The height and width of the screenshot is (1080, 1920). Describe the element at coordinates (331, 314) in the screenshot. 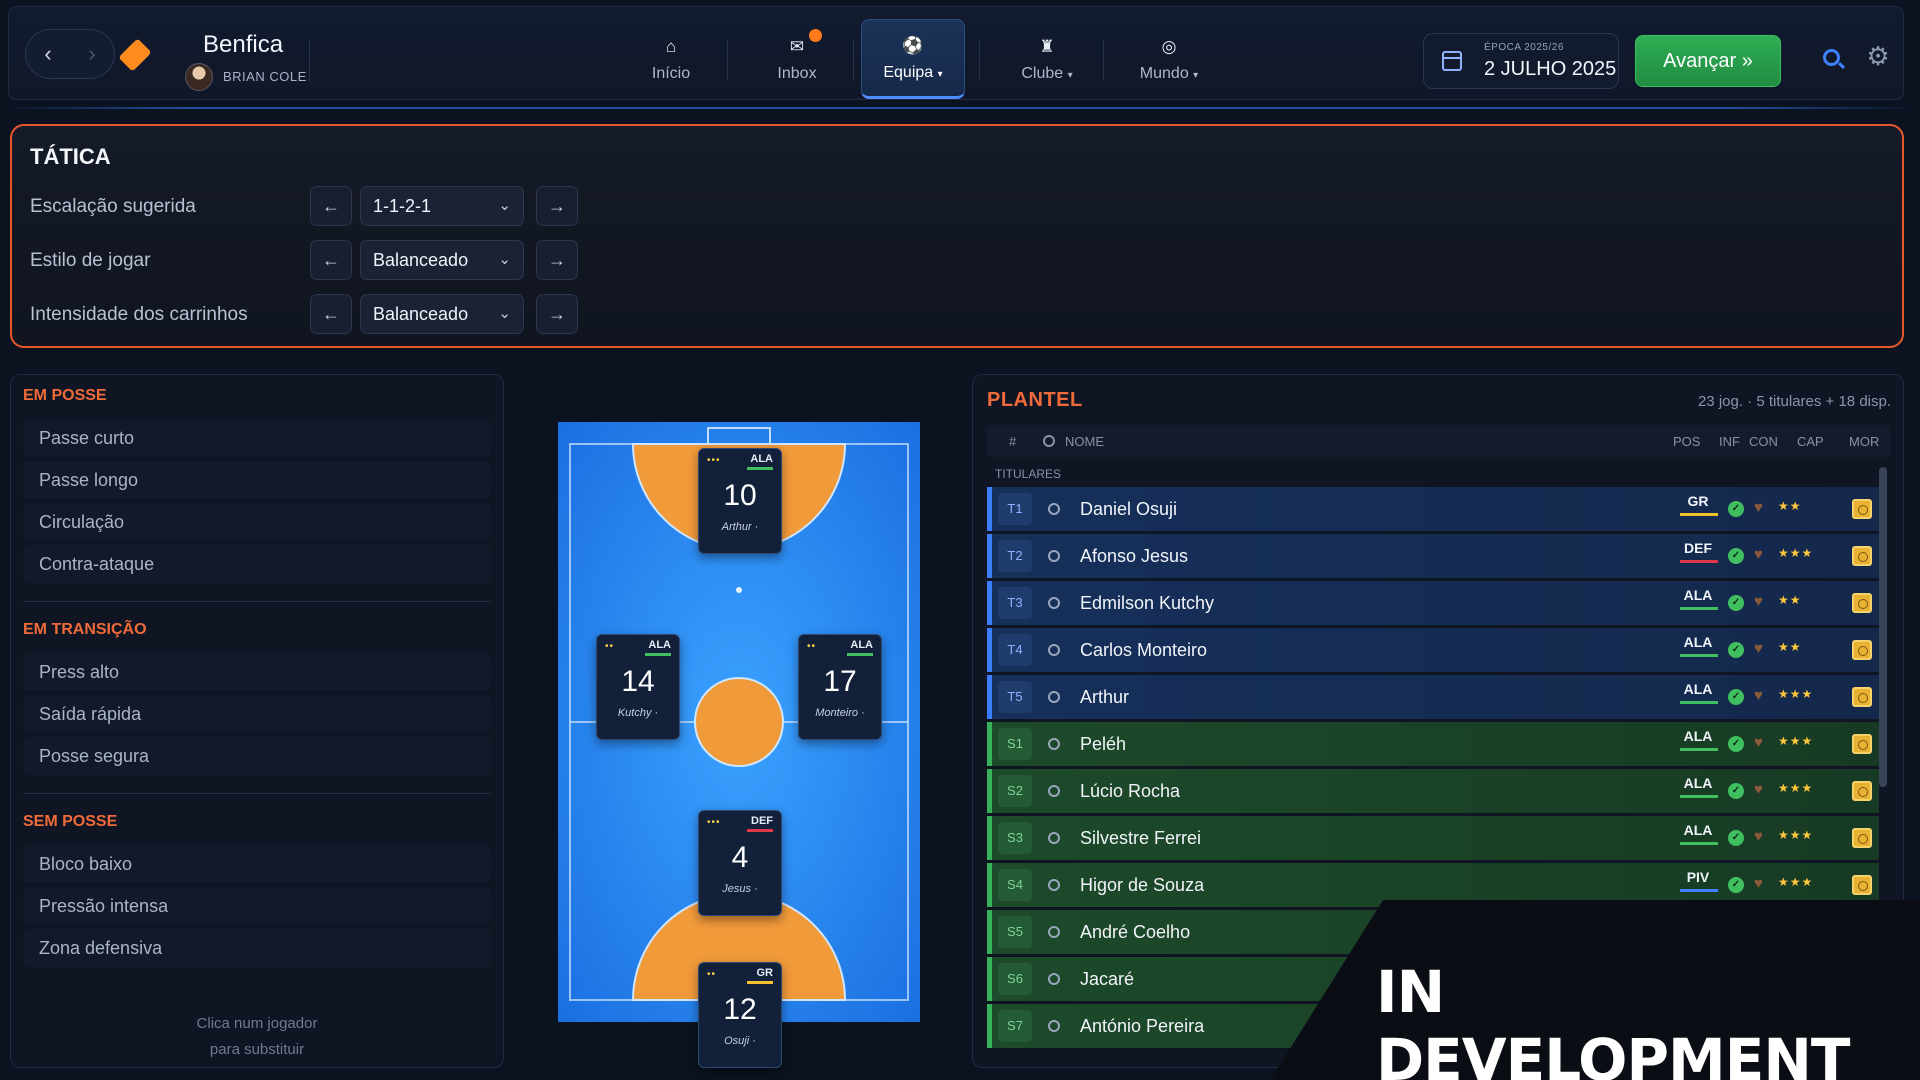

I see `tackle-intensity-prev-button: ←` at that location.